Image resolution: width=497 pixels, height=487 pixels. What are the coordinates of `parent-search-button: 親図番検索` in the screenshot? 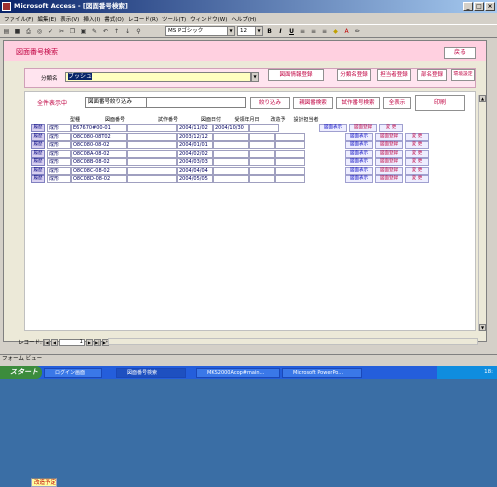 It's located at (313, 103).